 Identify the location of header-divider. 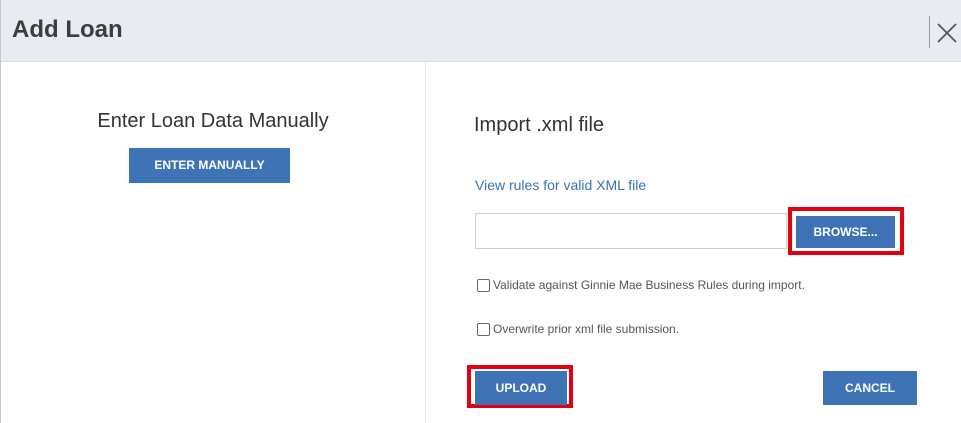
(929, 32).